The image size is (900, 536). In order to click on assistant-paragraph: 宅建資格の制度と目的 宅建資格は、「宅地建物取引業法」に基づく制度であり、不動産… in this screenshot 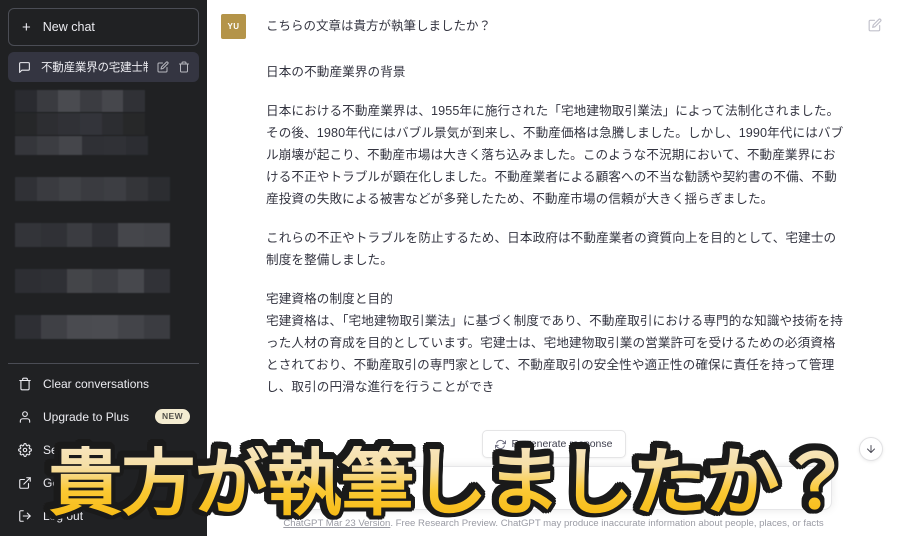, I will do `click(554, 343)`.